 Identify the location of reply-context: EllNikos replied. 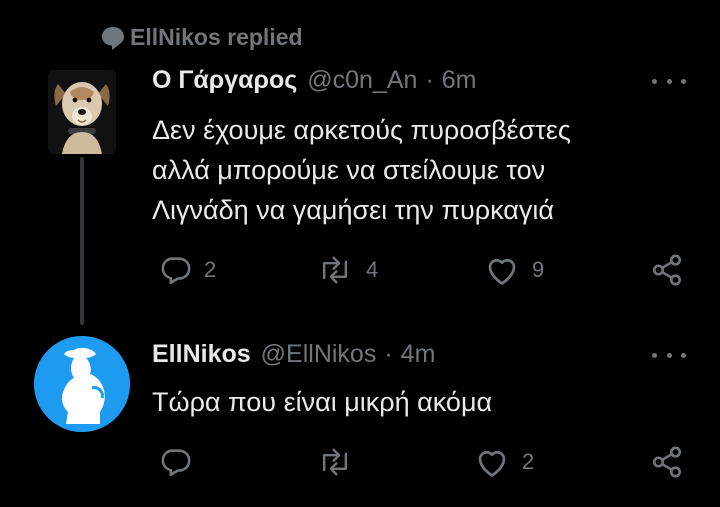
(201, 37).